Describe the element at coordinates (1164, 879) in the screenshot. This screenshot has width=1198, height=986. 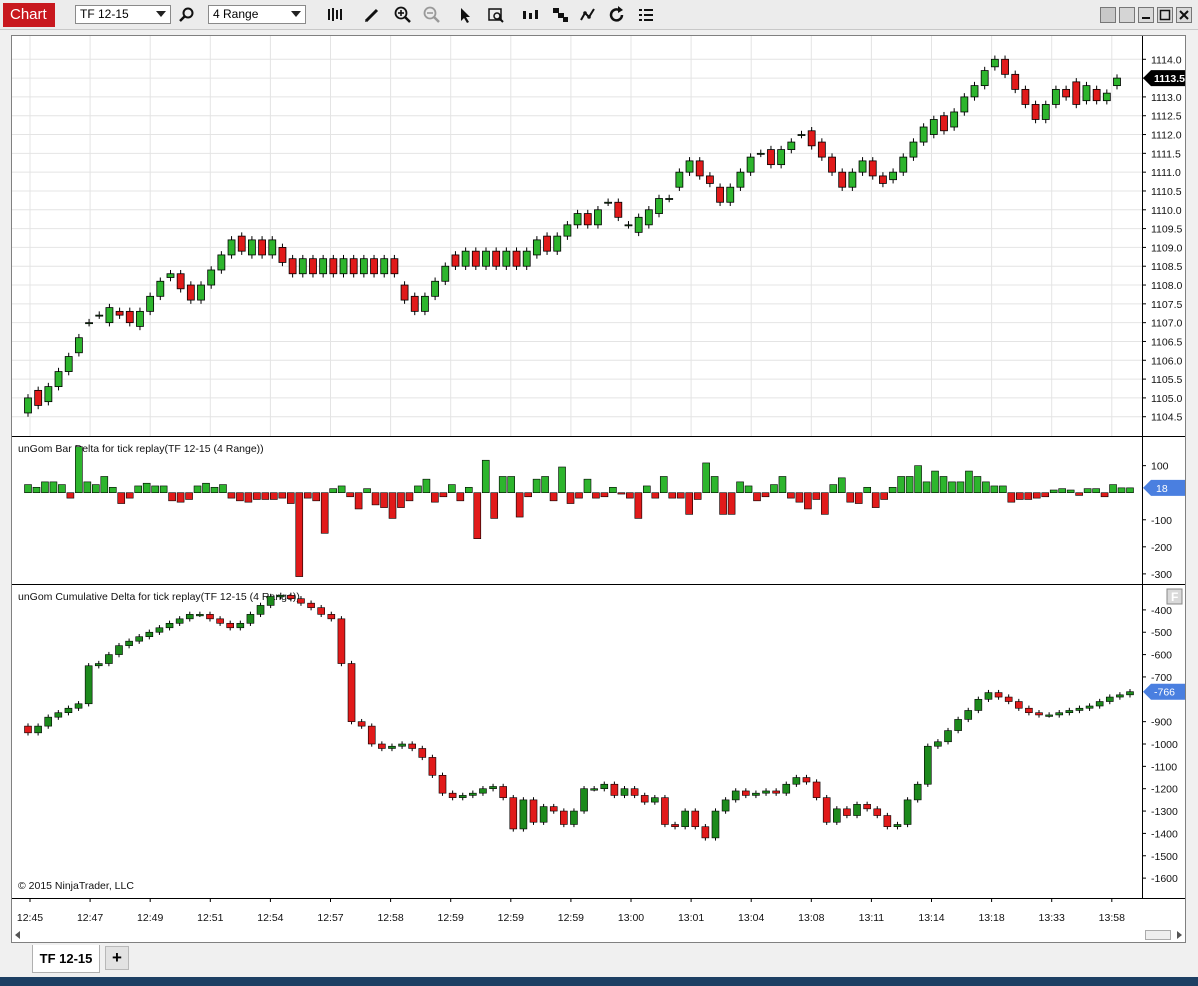
I see `cum-axis-label: -1600` at that location.